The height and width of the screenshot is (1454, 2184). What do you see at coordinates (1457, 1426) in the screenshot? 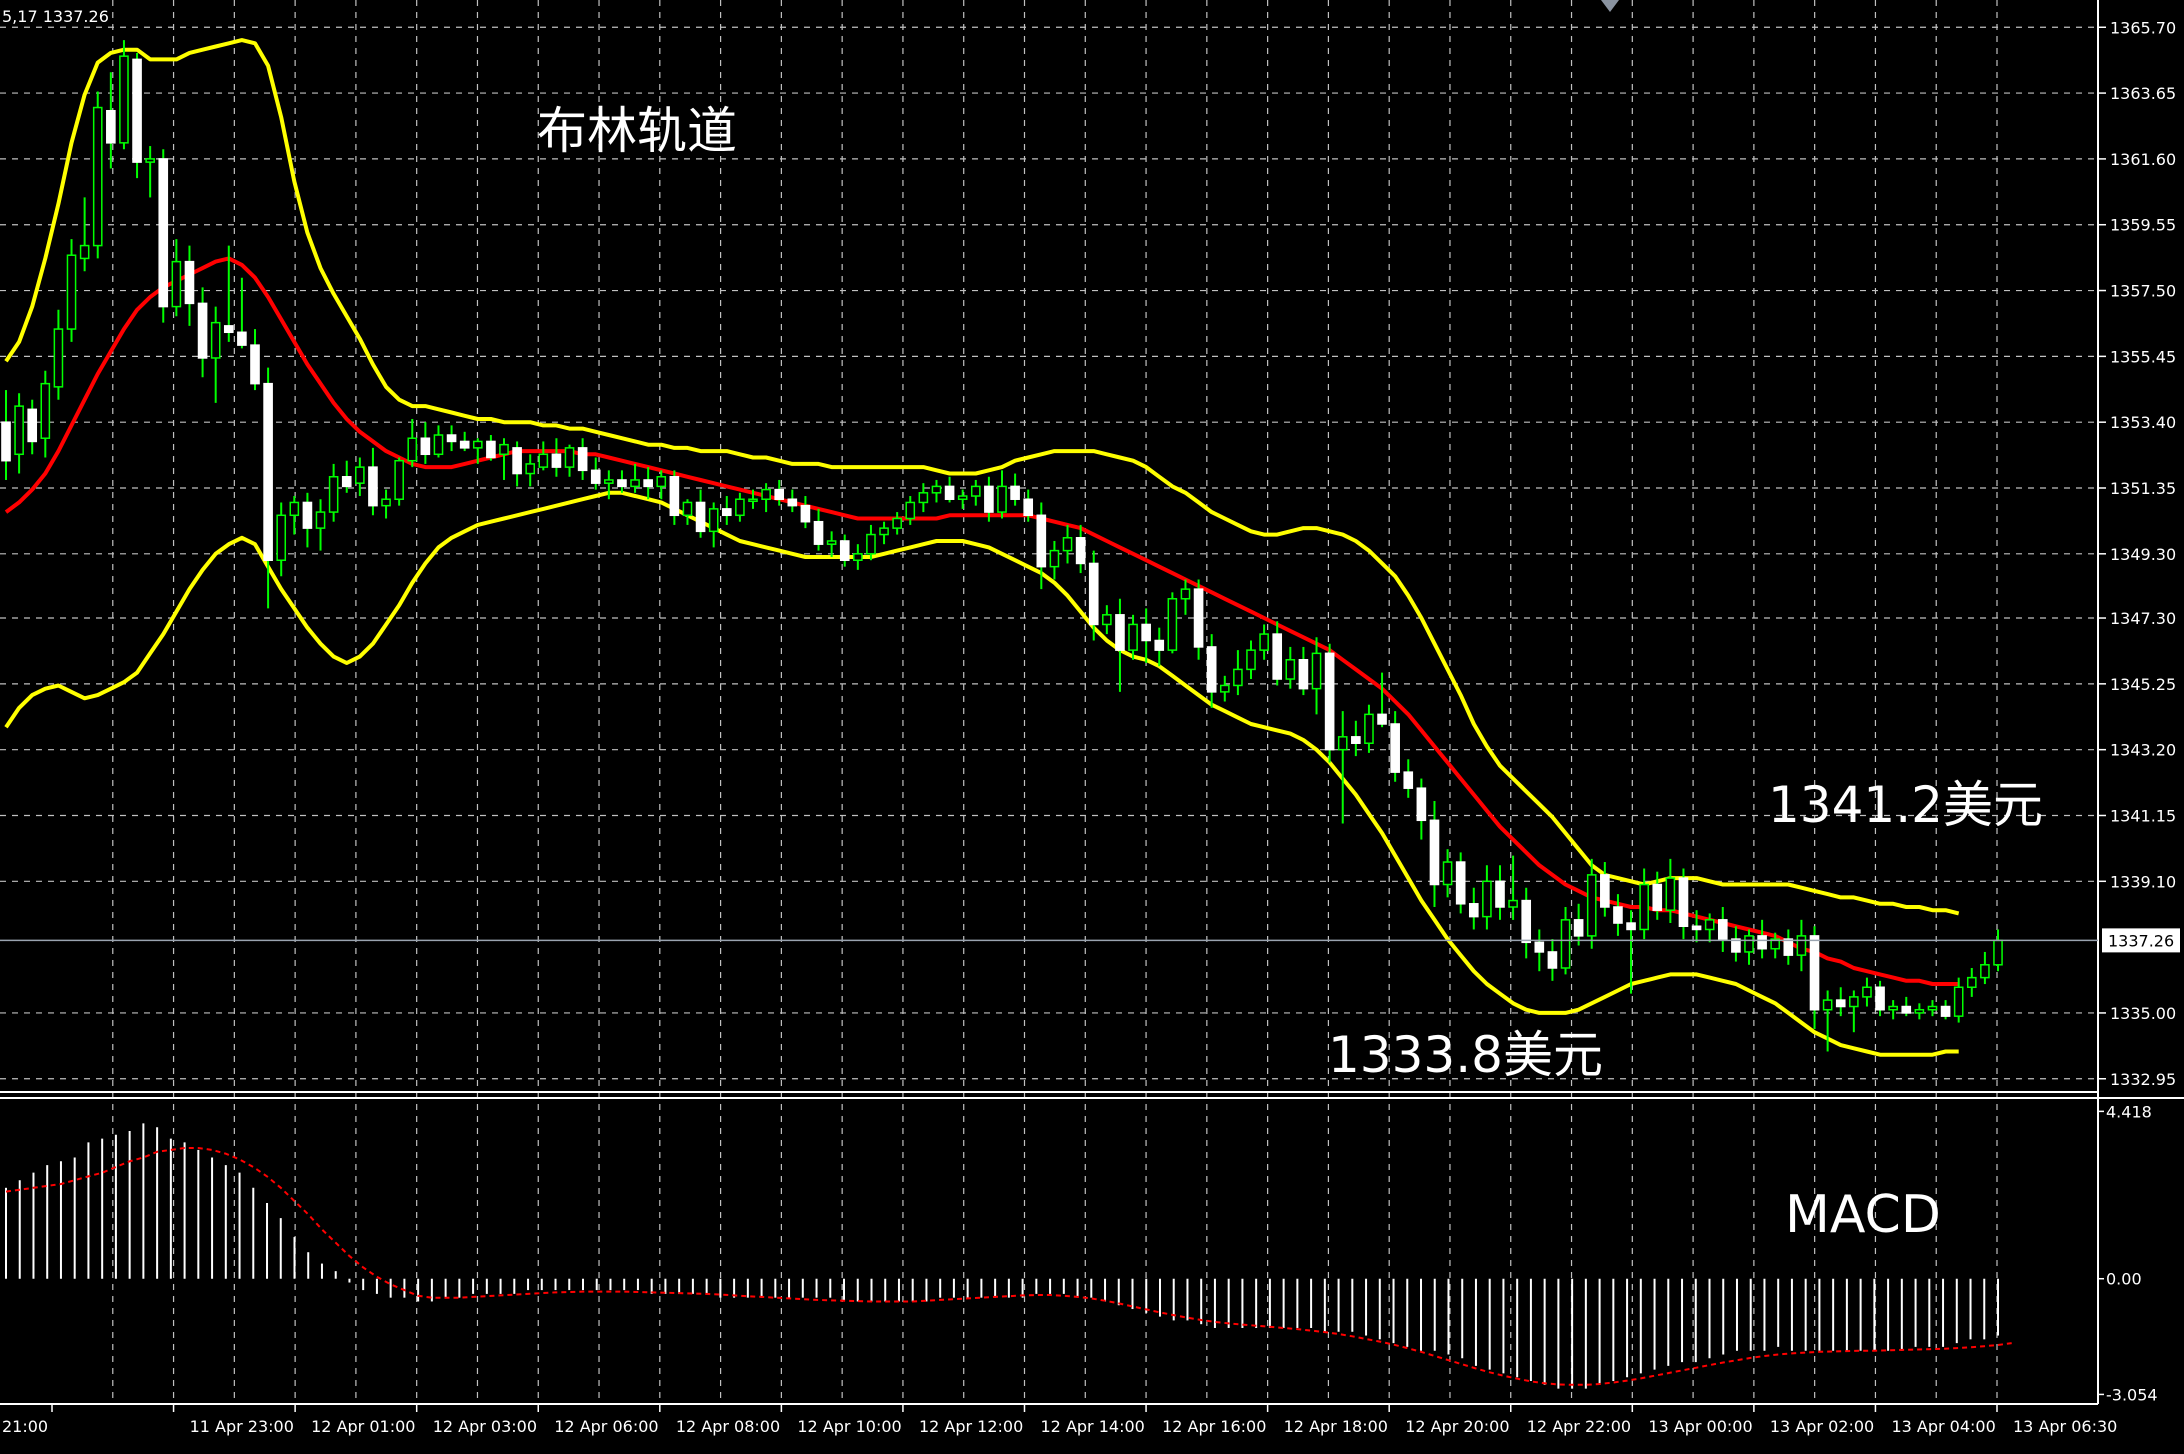
I see `time-tick-label: 12 Apr 20:00` at bounding box center [1457, 1426].